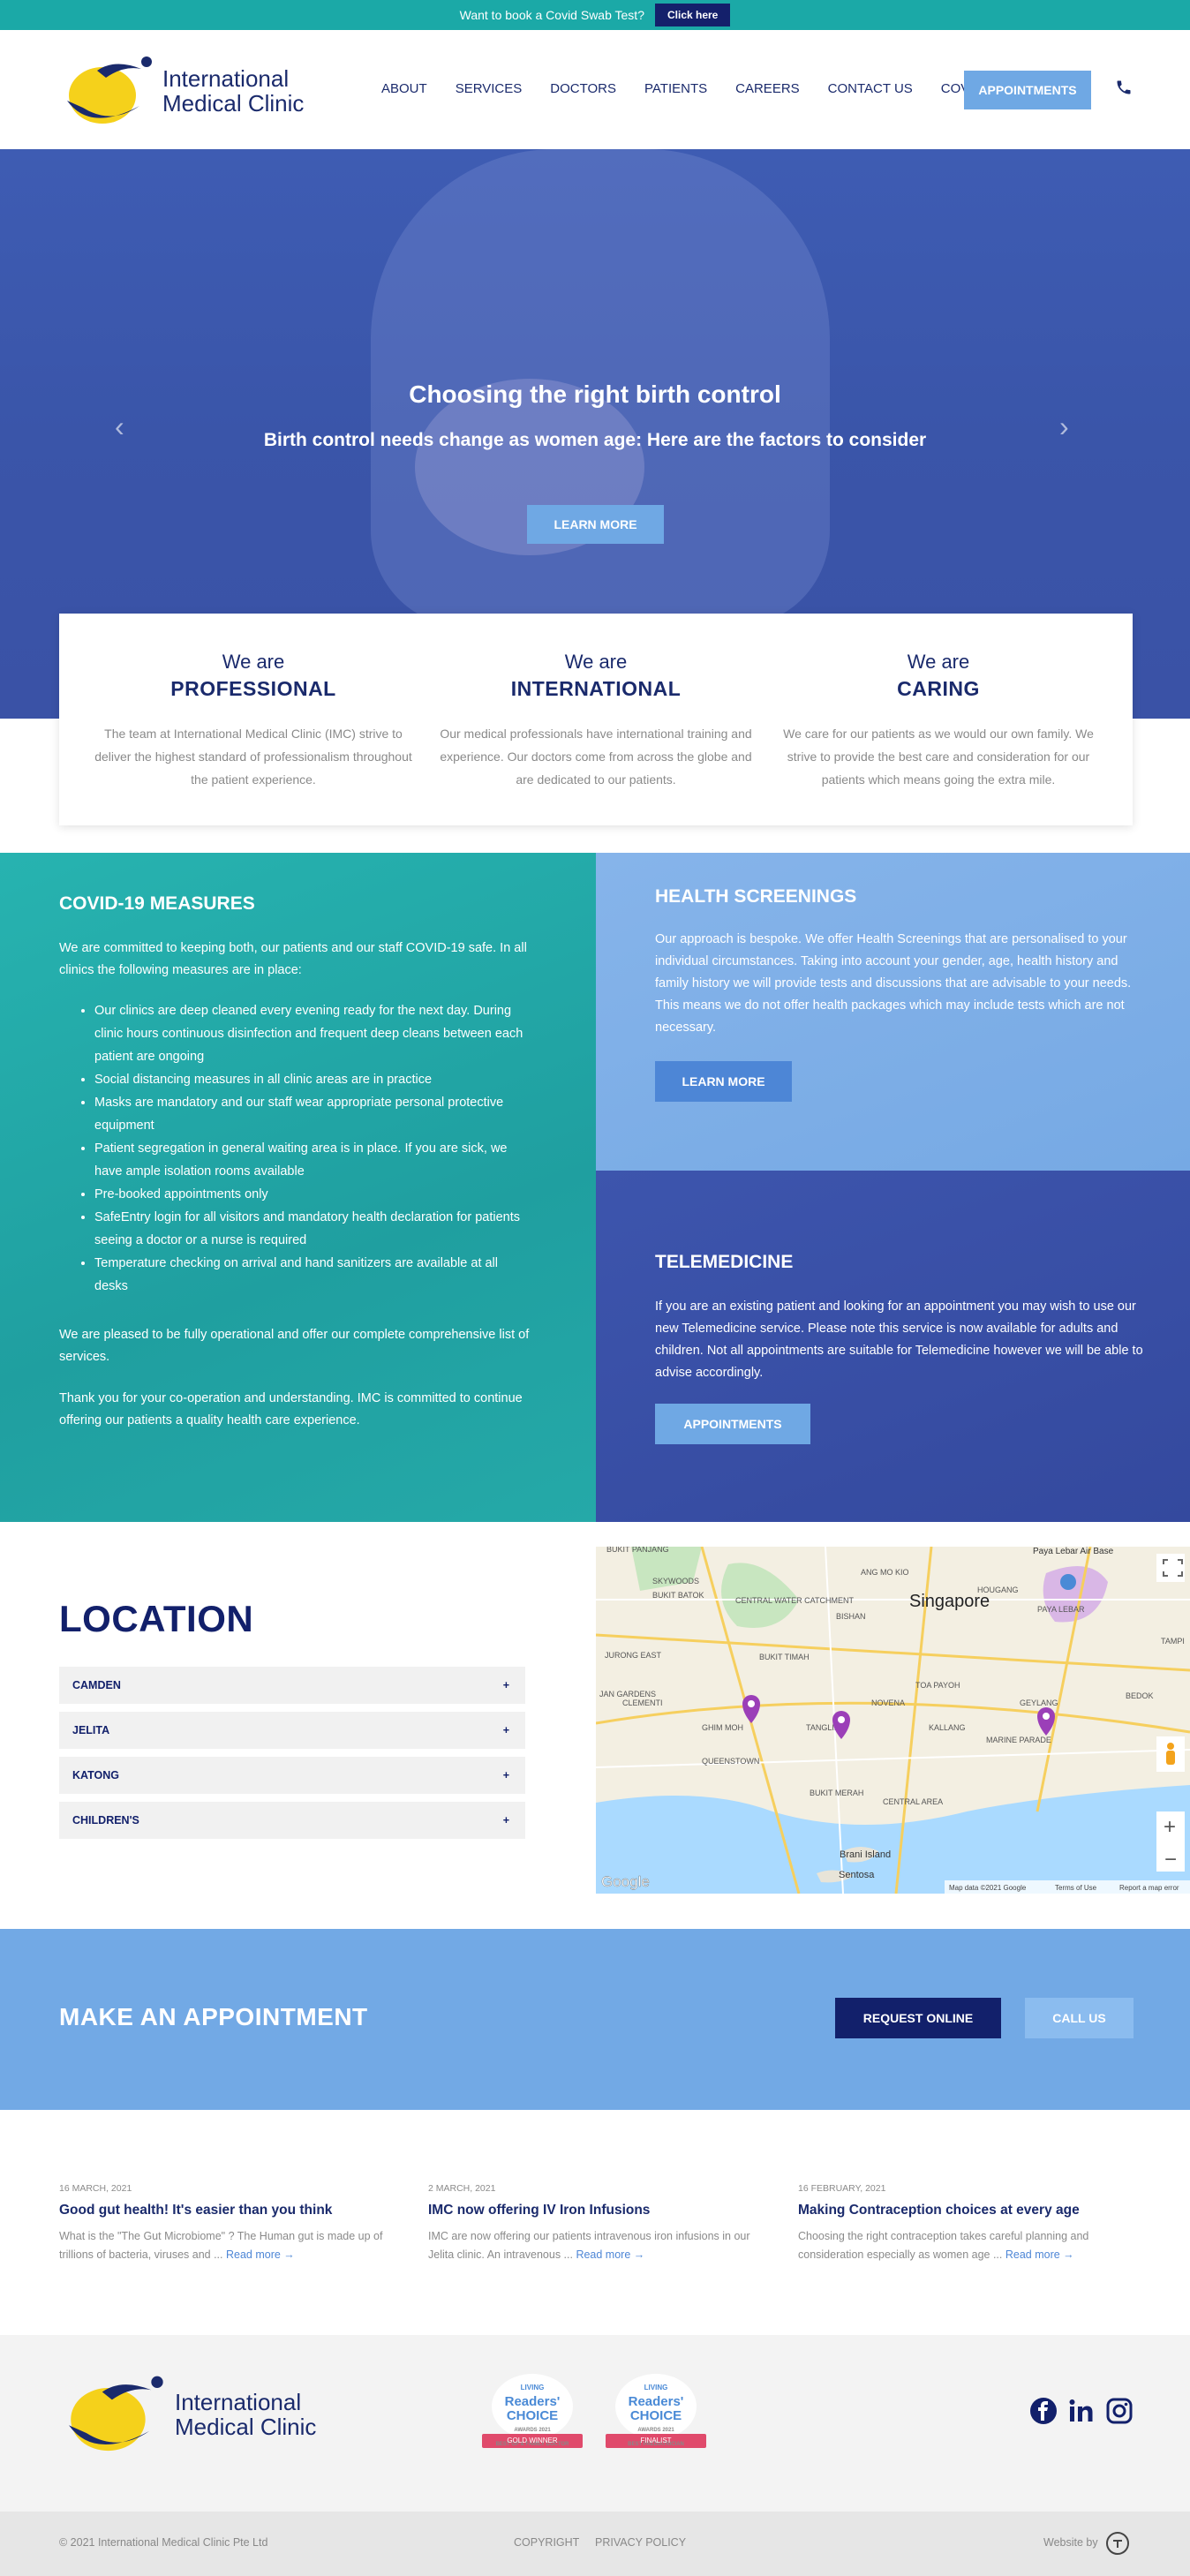  What do you see at coordinates (246, 2427) in the screenshot?
I see `logo-line2: Medical Clinic` at bounding box center [246, 2427].